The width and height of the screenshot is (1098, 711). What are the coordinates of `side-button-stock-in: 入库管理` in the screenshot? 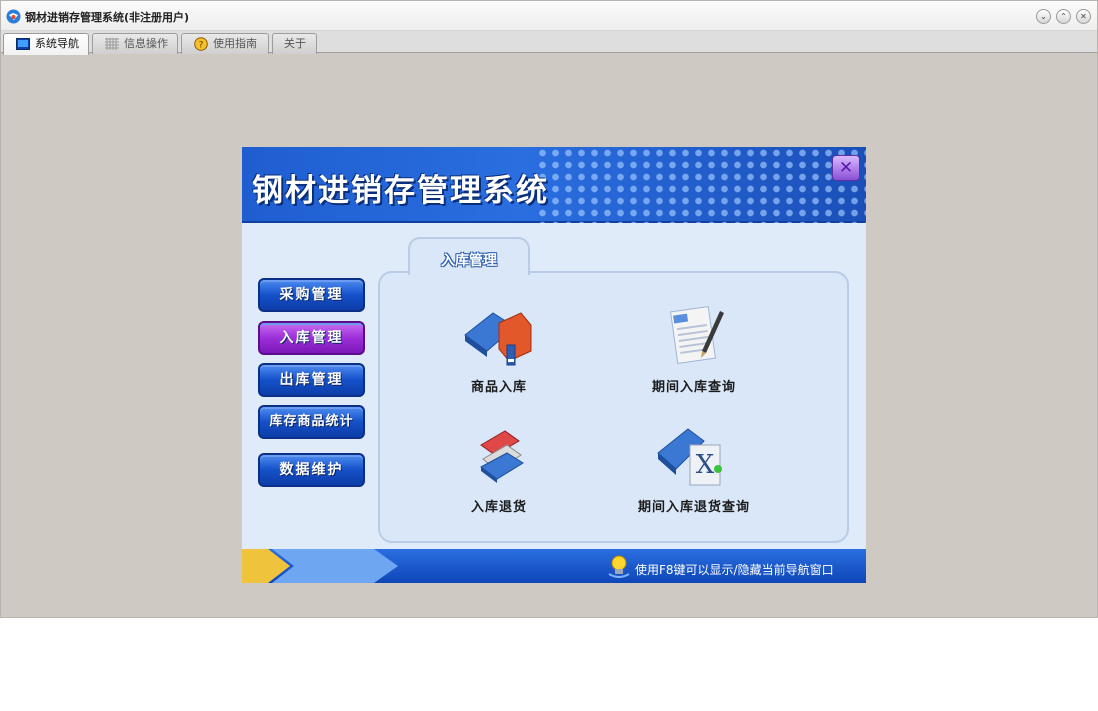 It's located at (311, 338).